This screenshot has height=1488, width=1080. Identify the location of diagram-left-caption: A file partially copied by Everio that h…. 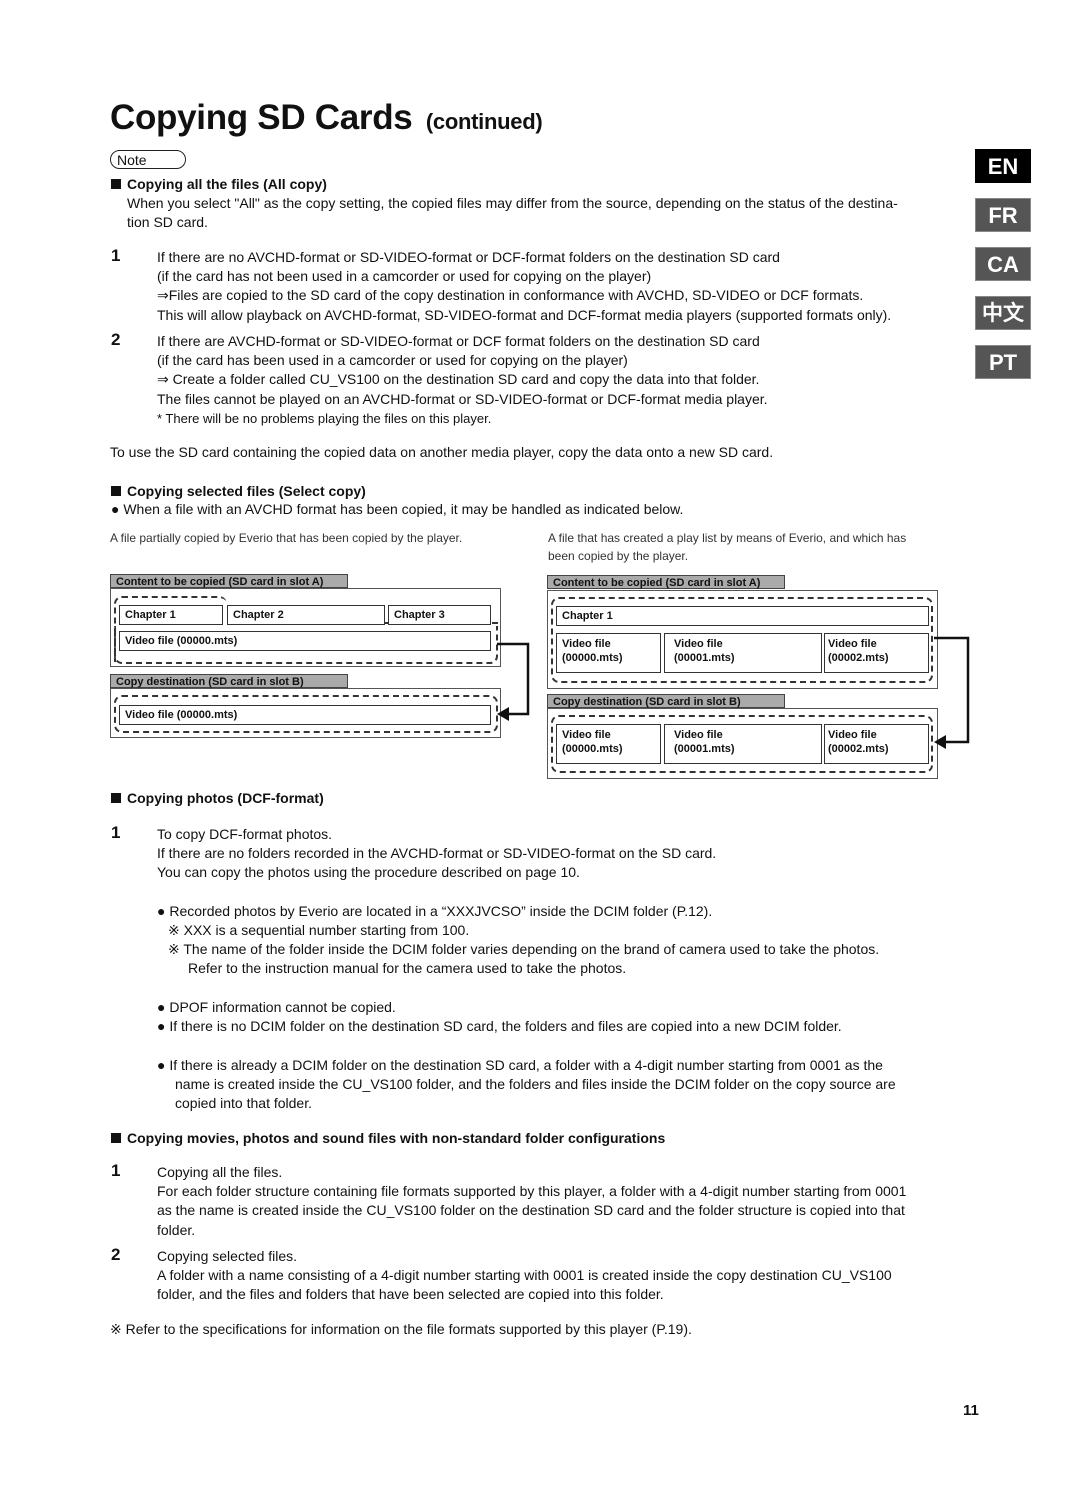
(286, 538).